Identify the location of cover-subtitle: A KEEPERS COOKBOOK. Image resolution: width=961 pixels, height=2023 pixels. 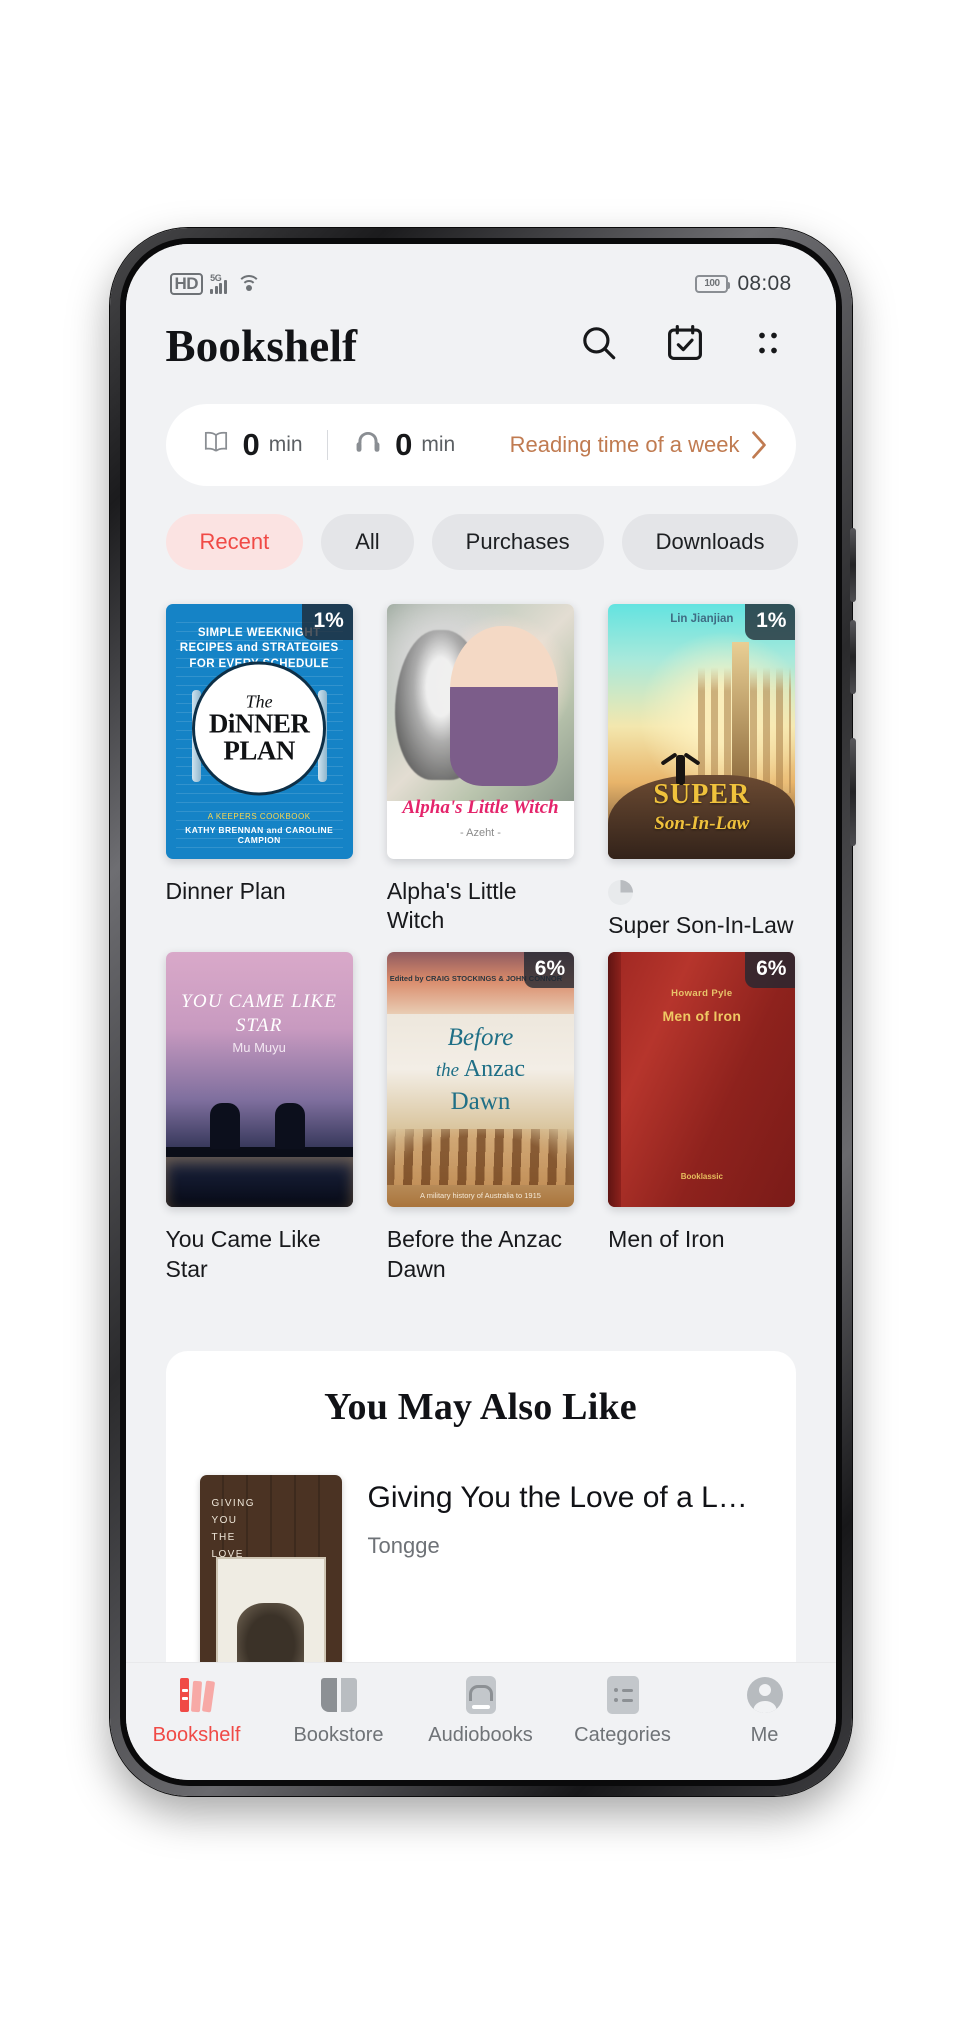
(259, 816).